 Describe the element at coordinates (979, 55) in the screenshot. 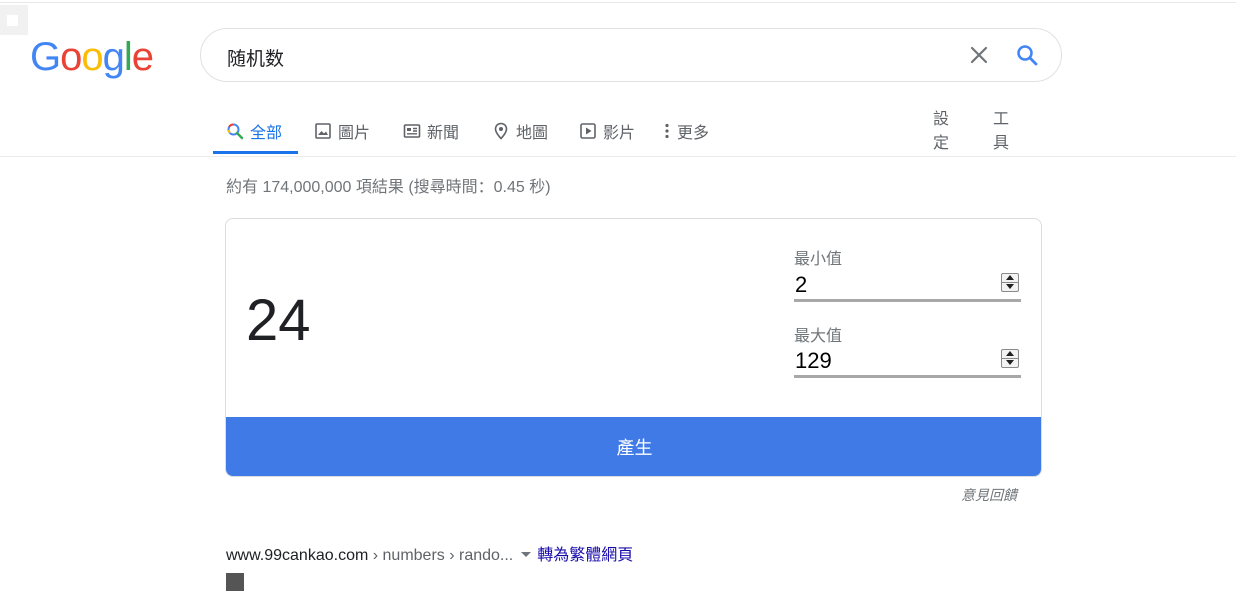

I see `clear-icon` at that location.